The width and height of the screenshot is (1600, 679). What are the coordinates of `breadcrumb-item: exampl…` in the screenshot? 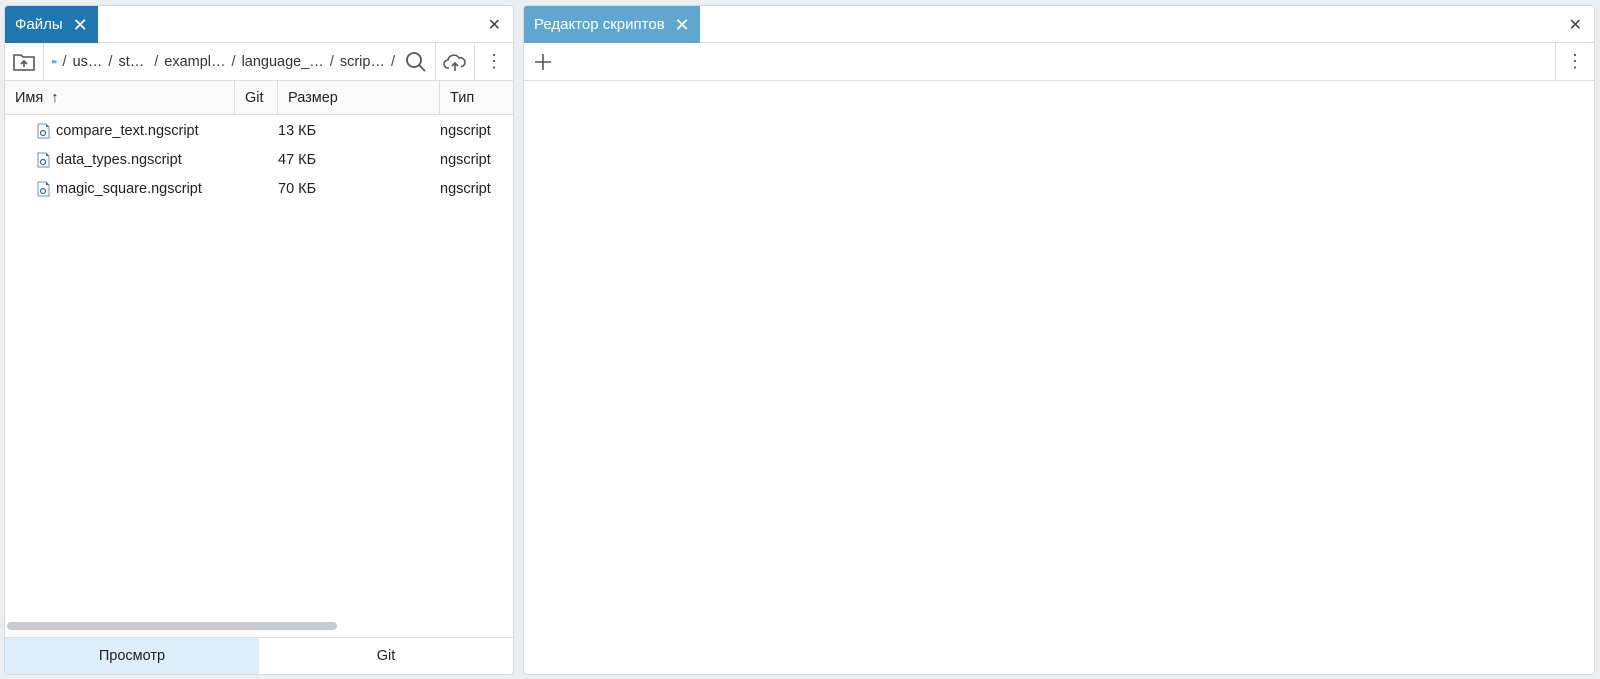 It's located at (194, 62).